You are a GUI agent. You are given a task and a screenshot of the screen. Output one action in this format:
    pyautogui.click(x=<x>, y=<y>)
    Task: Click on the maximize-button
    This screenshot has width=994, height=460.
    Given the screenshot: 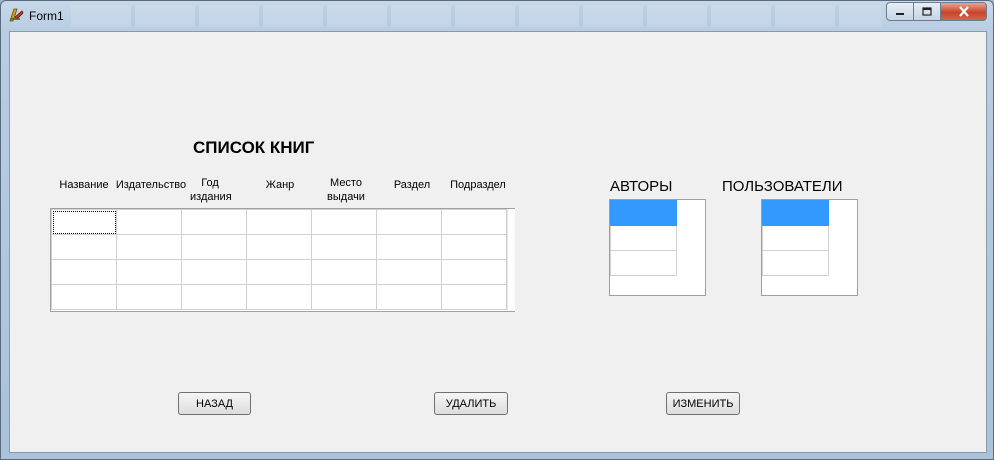 What is the action you would take?
    pyautogui.click(x=926, y=11)
    